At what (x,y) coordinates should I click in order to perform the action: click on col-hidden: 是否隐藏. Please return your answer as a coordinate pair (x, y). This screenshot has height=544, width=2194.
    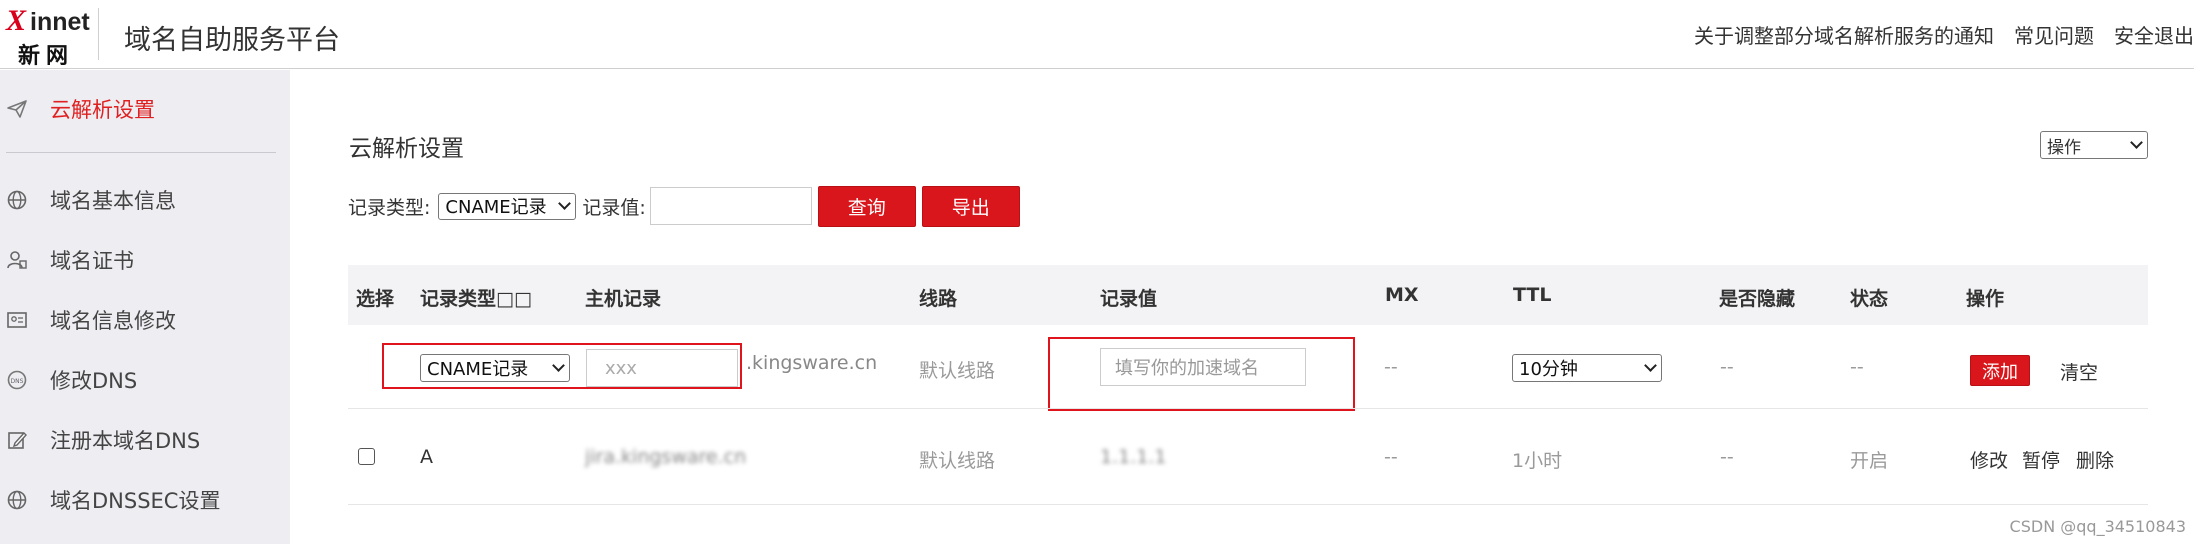
    Looking at the image, I should click on (1757, 299).